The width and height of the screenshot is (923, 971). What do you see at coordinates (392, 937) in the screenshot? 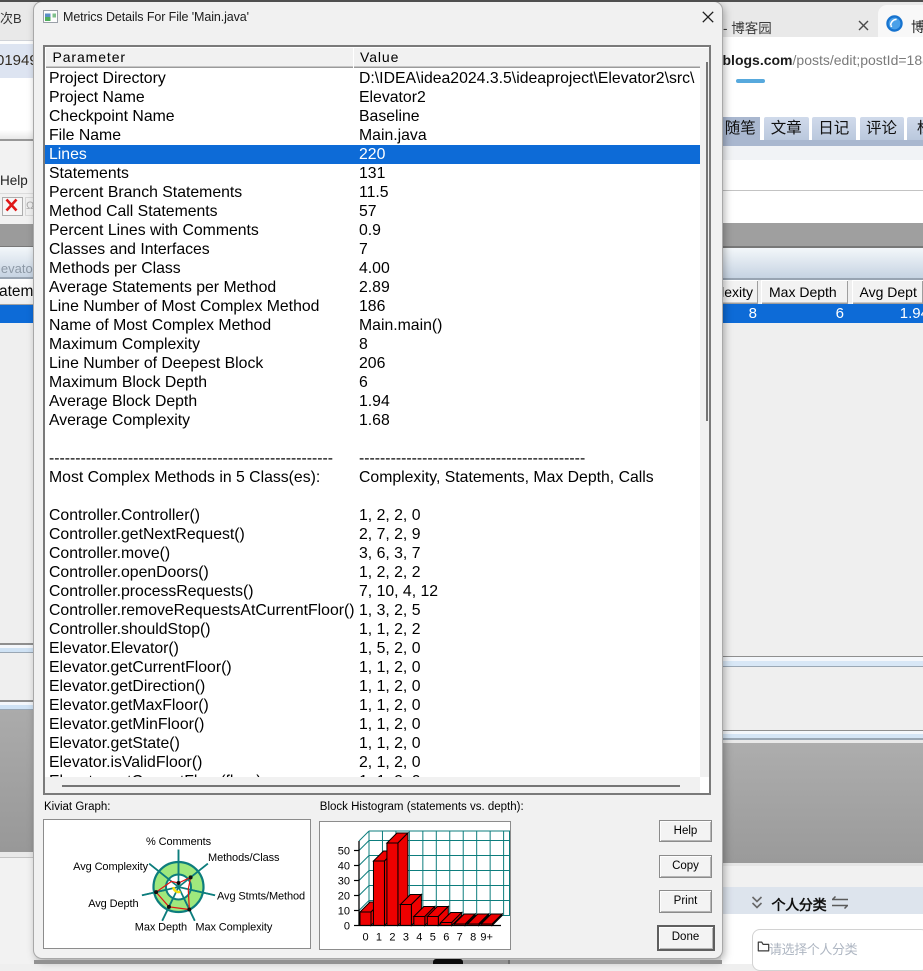
I see `svg-text: 2` at bounding box center [392, 937].